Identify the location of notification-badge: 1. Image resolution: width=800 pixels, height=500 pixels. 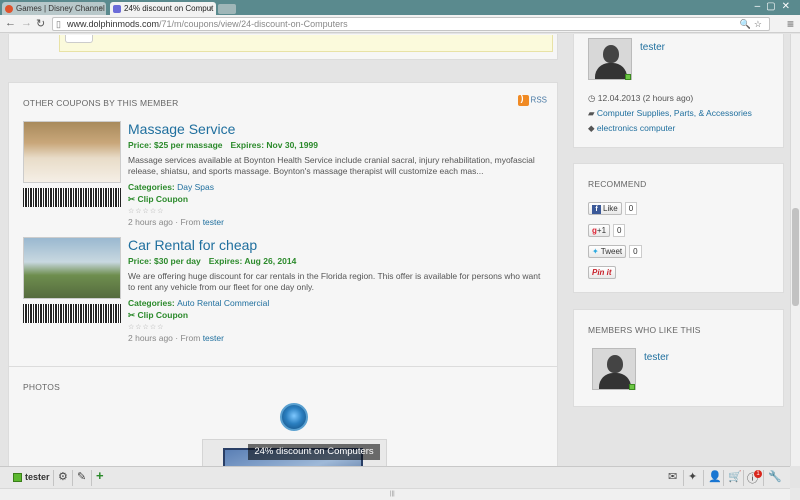
(758, 474).